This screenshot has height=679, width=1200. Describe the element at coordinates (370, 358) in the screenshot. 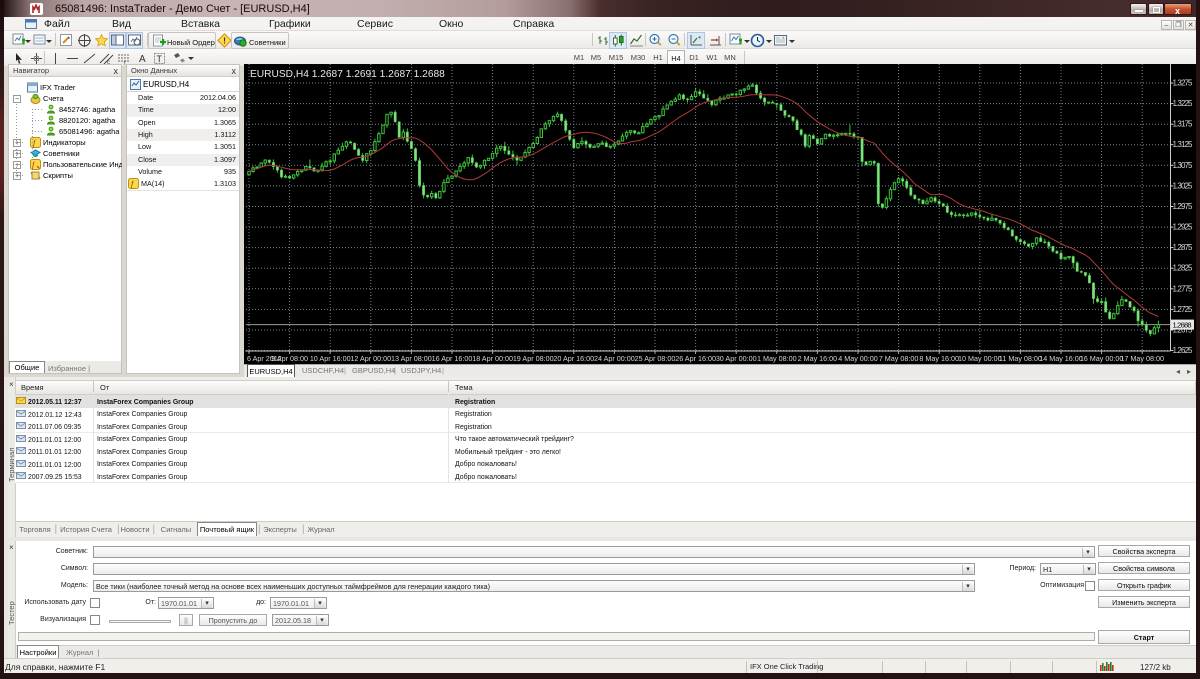

I see `svg-text: 12 Apr 00:00` at that location.